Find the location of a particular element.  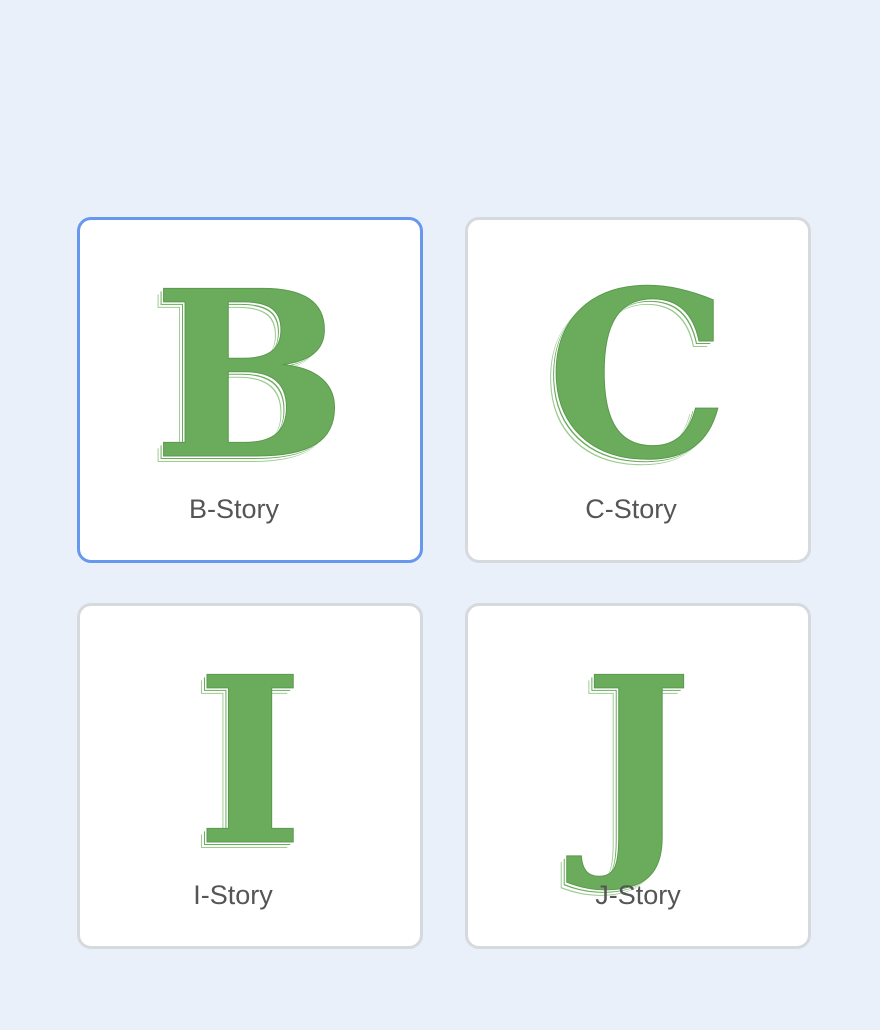

story-label-c: C-Story is located at coordinates (631, 509).